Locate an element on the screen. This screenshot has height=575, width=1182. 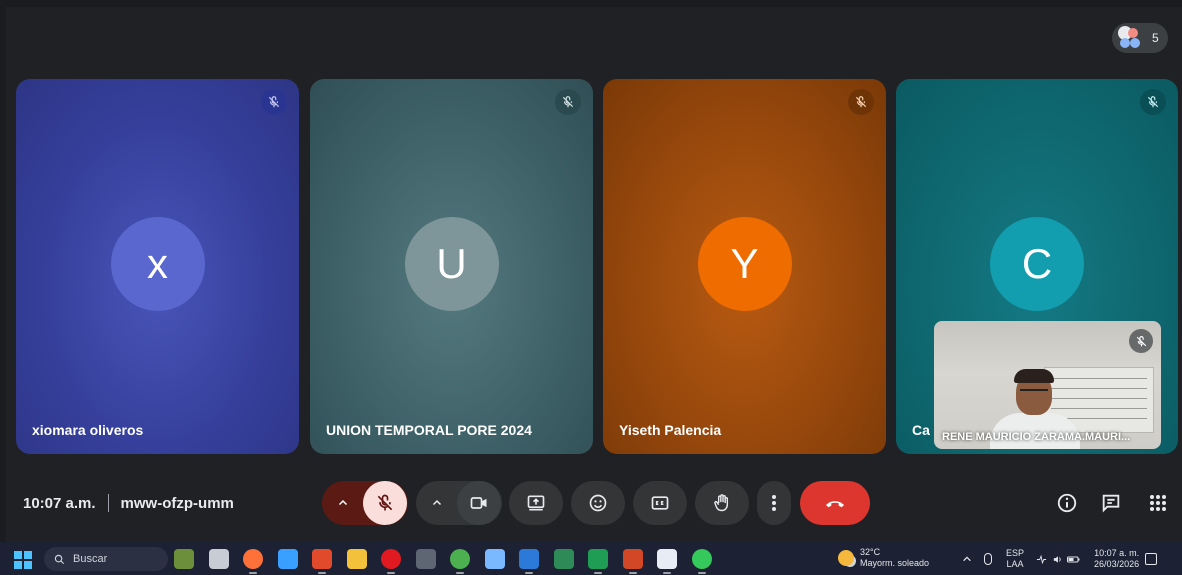
more-options-button is located at coordinates (774, 503).